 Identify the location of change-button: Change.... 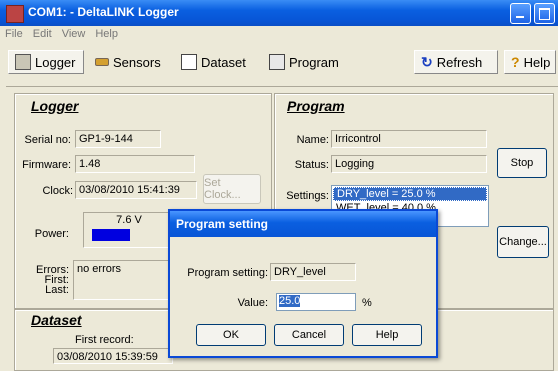
(523, 242).